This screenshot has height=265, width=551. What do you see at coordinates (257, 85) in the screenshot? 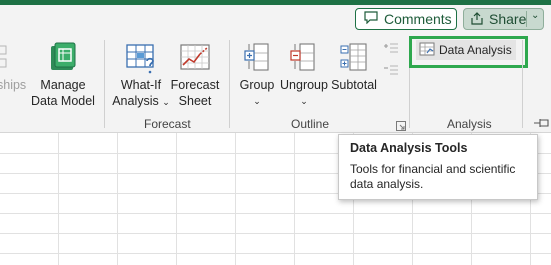
I see `group-label: Group` at bounding box center [257, 85].